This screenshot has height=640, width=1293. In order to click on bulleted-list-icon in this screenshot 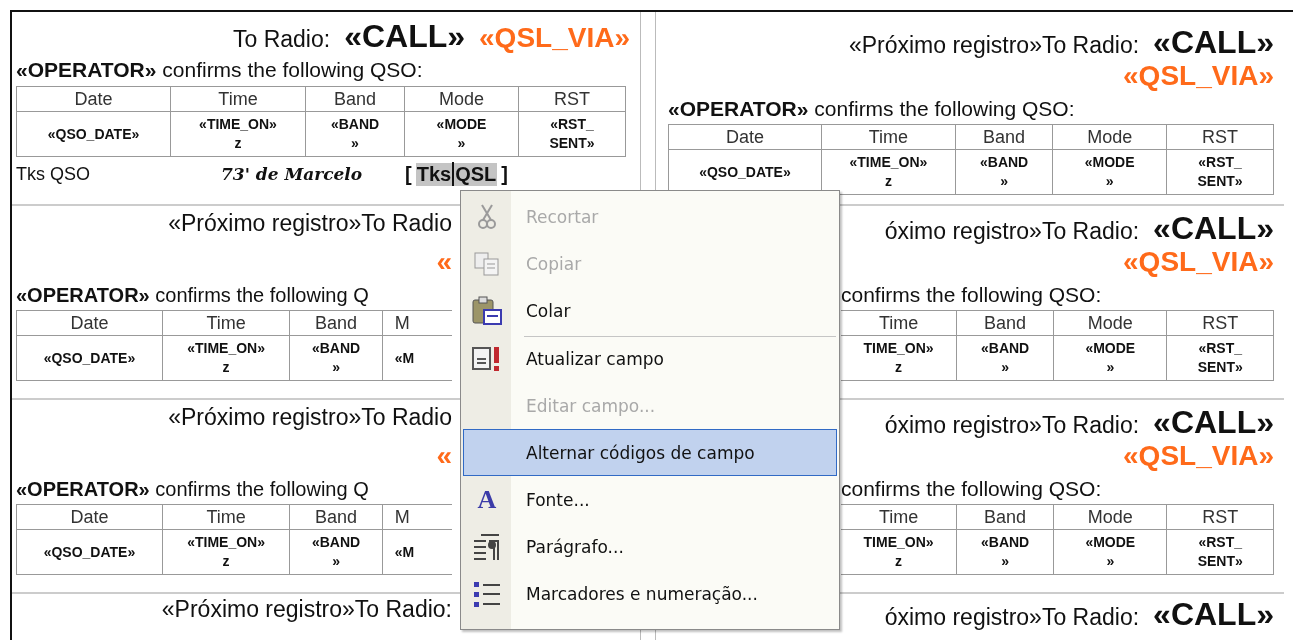, I will do `click(487, 593)`.